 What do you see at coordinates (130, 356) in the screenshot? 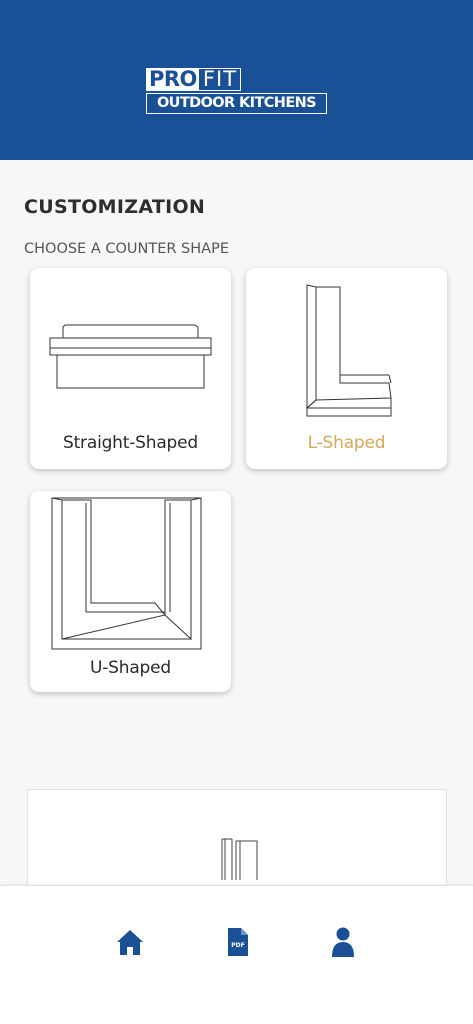
I see `straight-counter-icon` at bounding box center [130, 356].